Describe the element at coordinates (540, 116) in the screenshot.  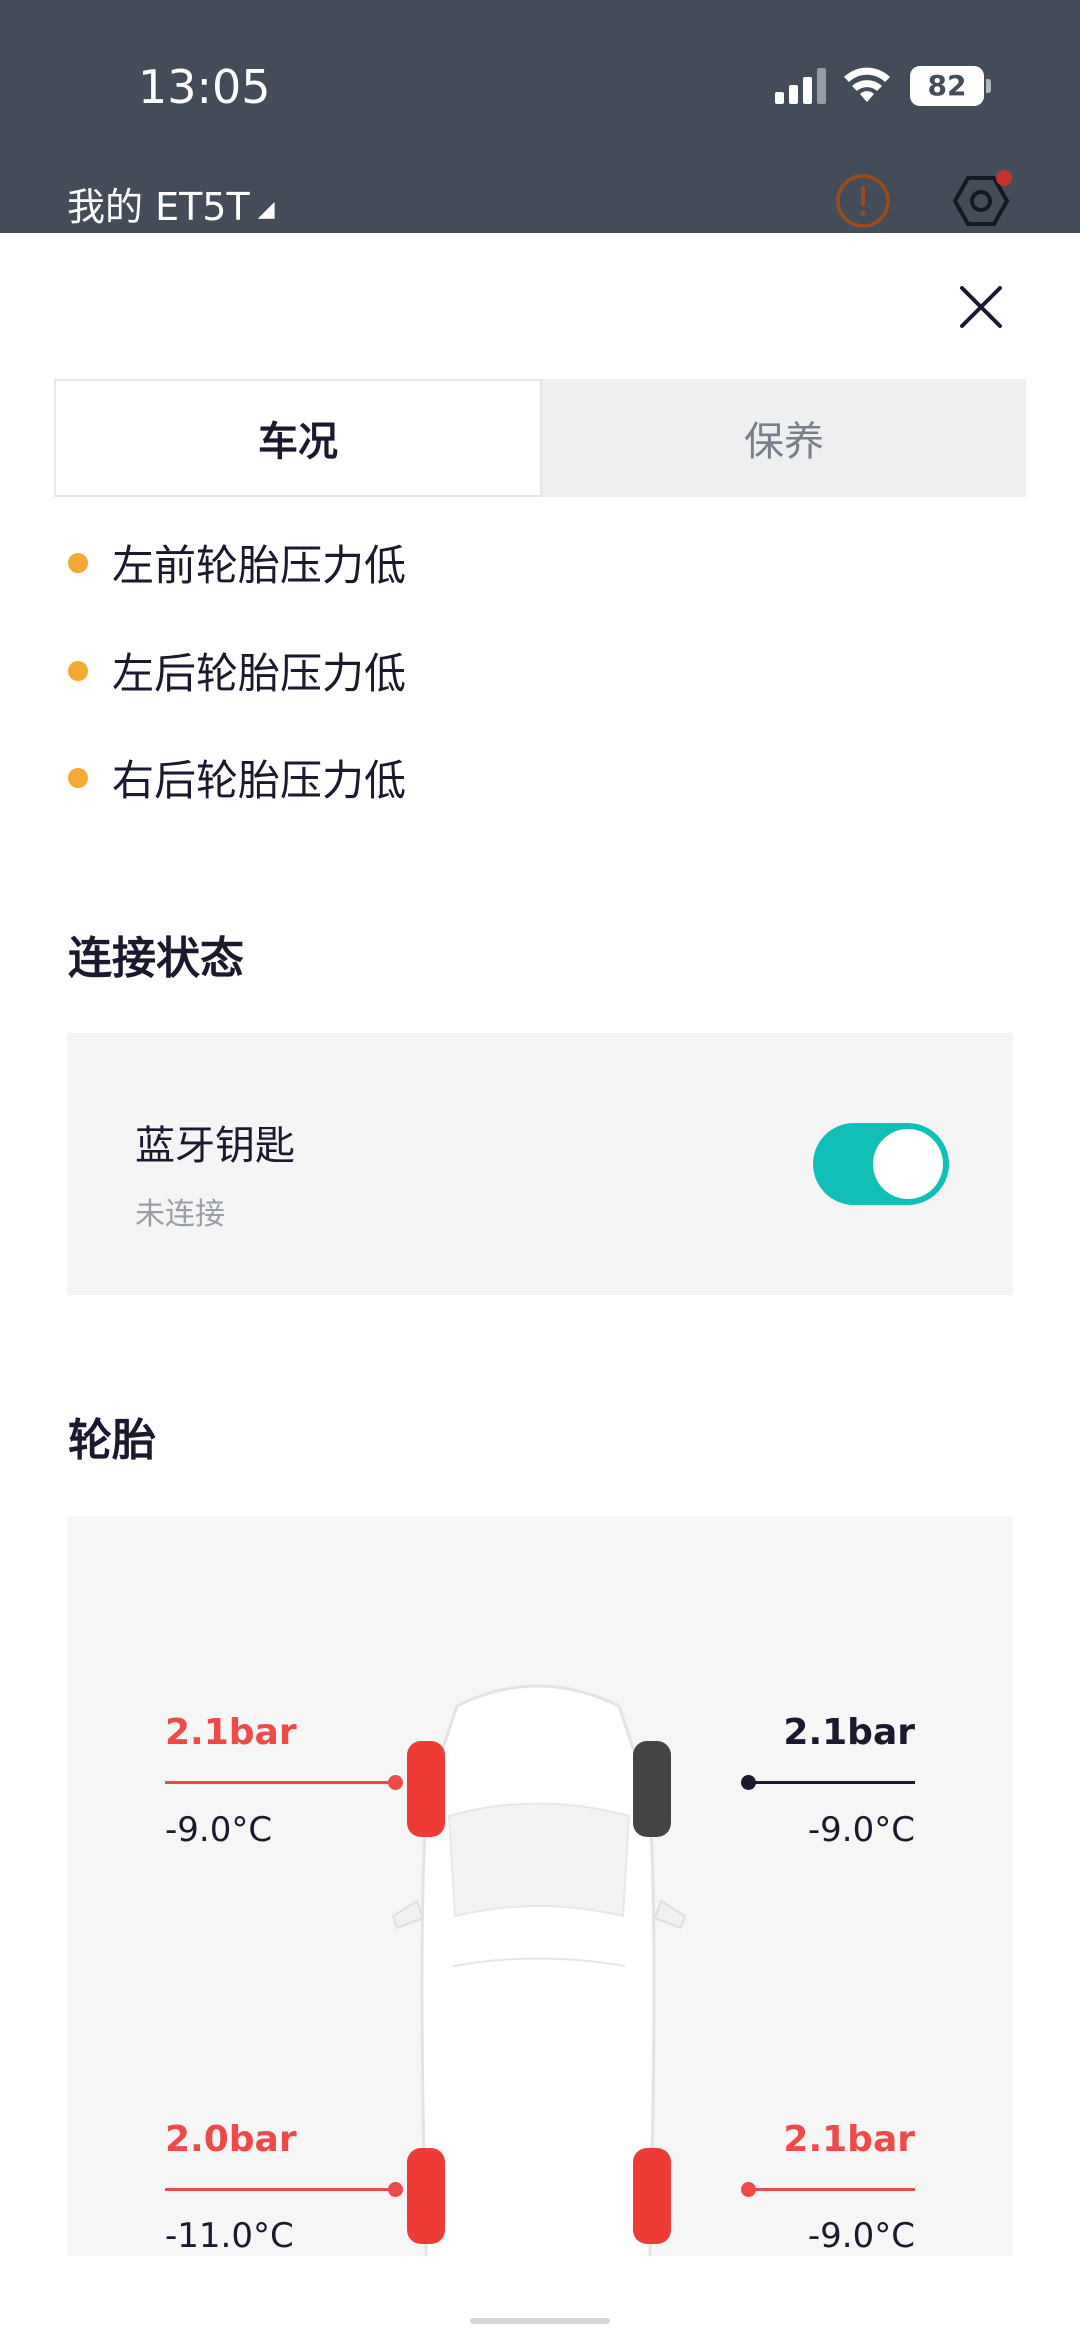
I see `app-header: 13:05 82 我的 ET5T ◢` at that location.